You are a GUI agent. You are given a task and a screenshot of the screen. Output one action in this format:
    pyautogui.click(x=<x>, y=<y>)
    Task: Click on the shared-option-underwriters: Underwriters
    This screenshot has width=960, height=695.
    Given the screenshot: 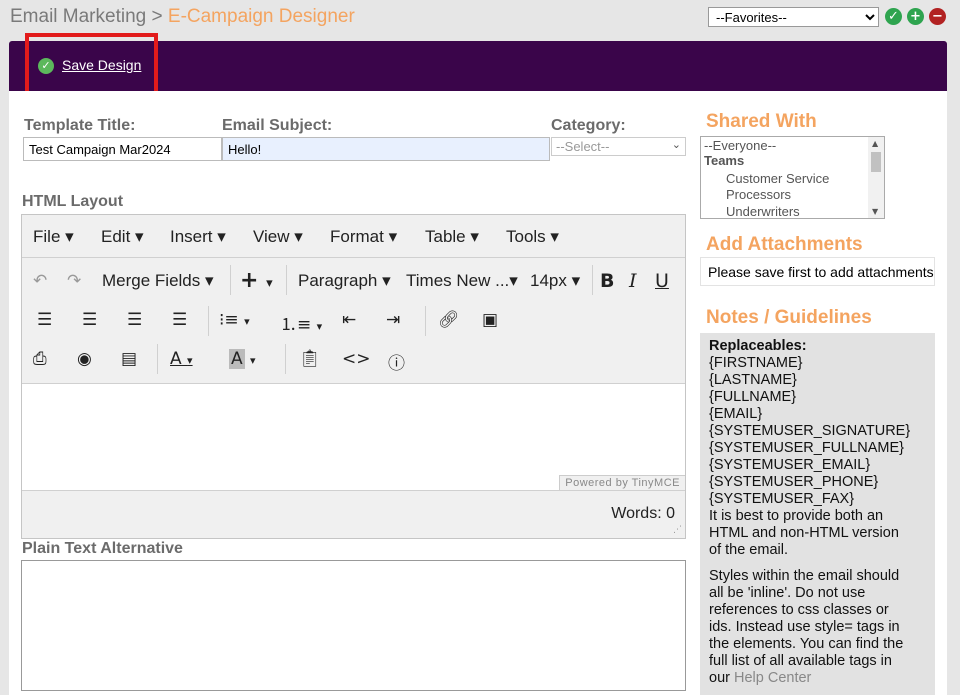 What is the action you would take?
    pyautogui.click(x=763, y=211)
    